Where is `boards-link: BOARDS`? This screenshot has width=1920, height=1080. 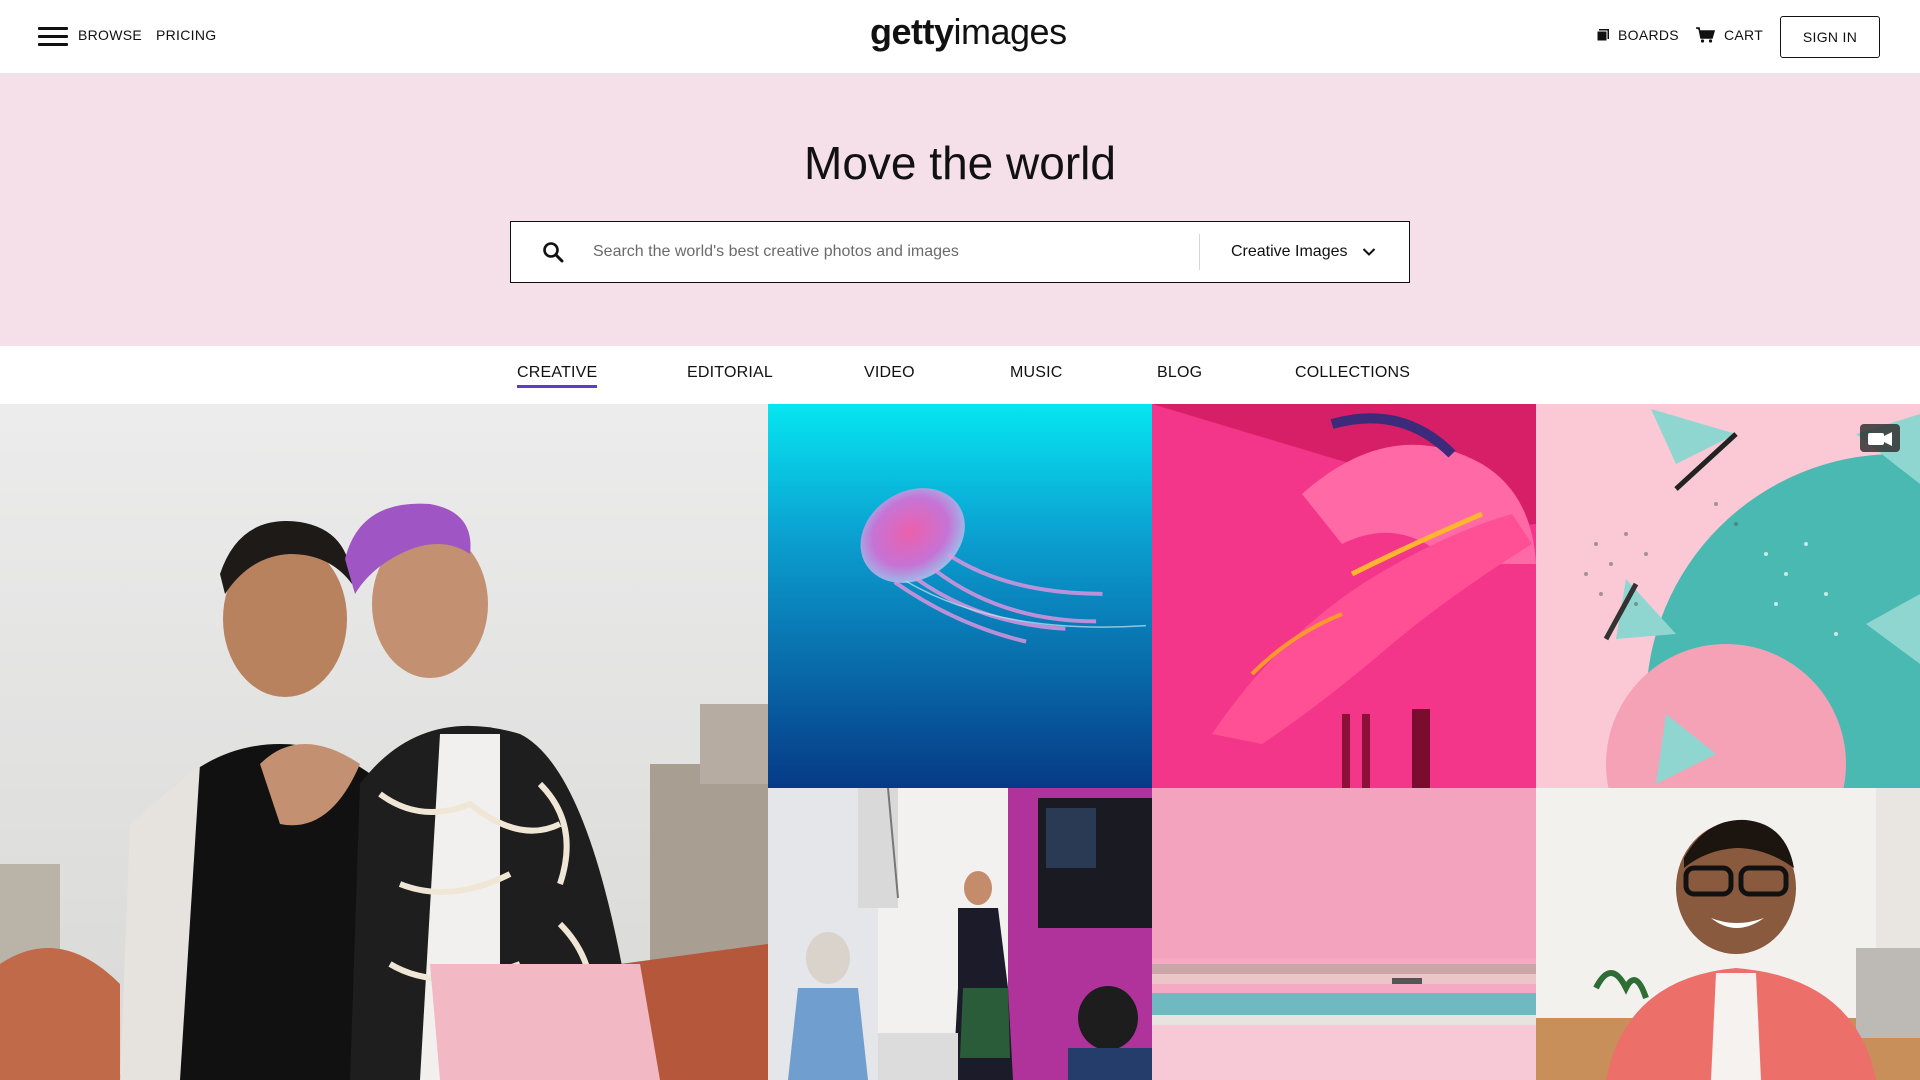 boards-link: BOARDS is located at coordinates (1637, 35).